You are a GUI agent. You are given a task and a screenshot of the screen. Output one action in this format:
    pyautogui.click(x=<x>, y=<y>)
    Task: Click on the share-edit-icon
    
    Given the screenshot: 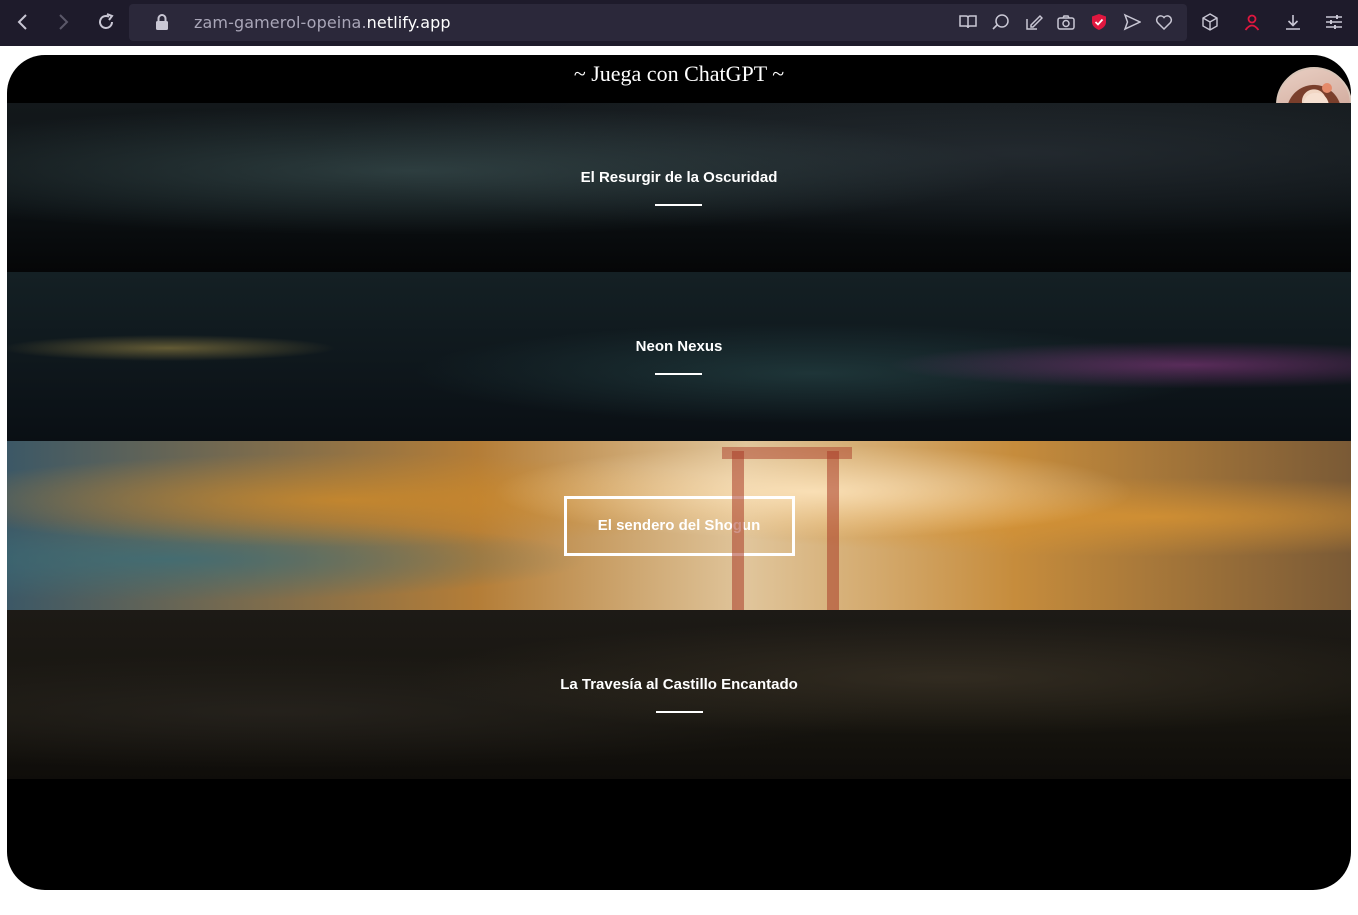 What is the action you would take?
    pyautogui.click(x=1034, y=22)
    